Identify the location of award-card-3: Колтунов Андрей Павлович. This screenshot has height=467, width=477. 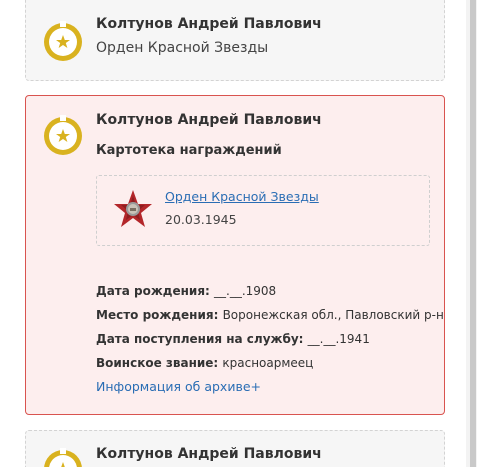
(235, 448).